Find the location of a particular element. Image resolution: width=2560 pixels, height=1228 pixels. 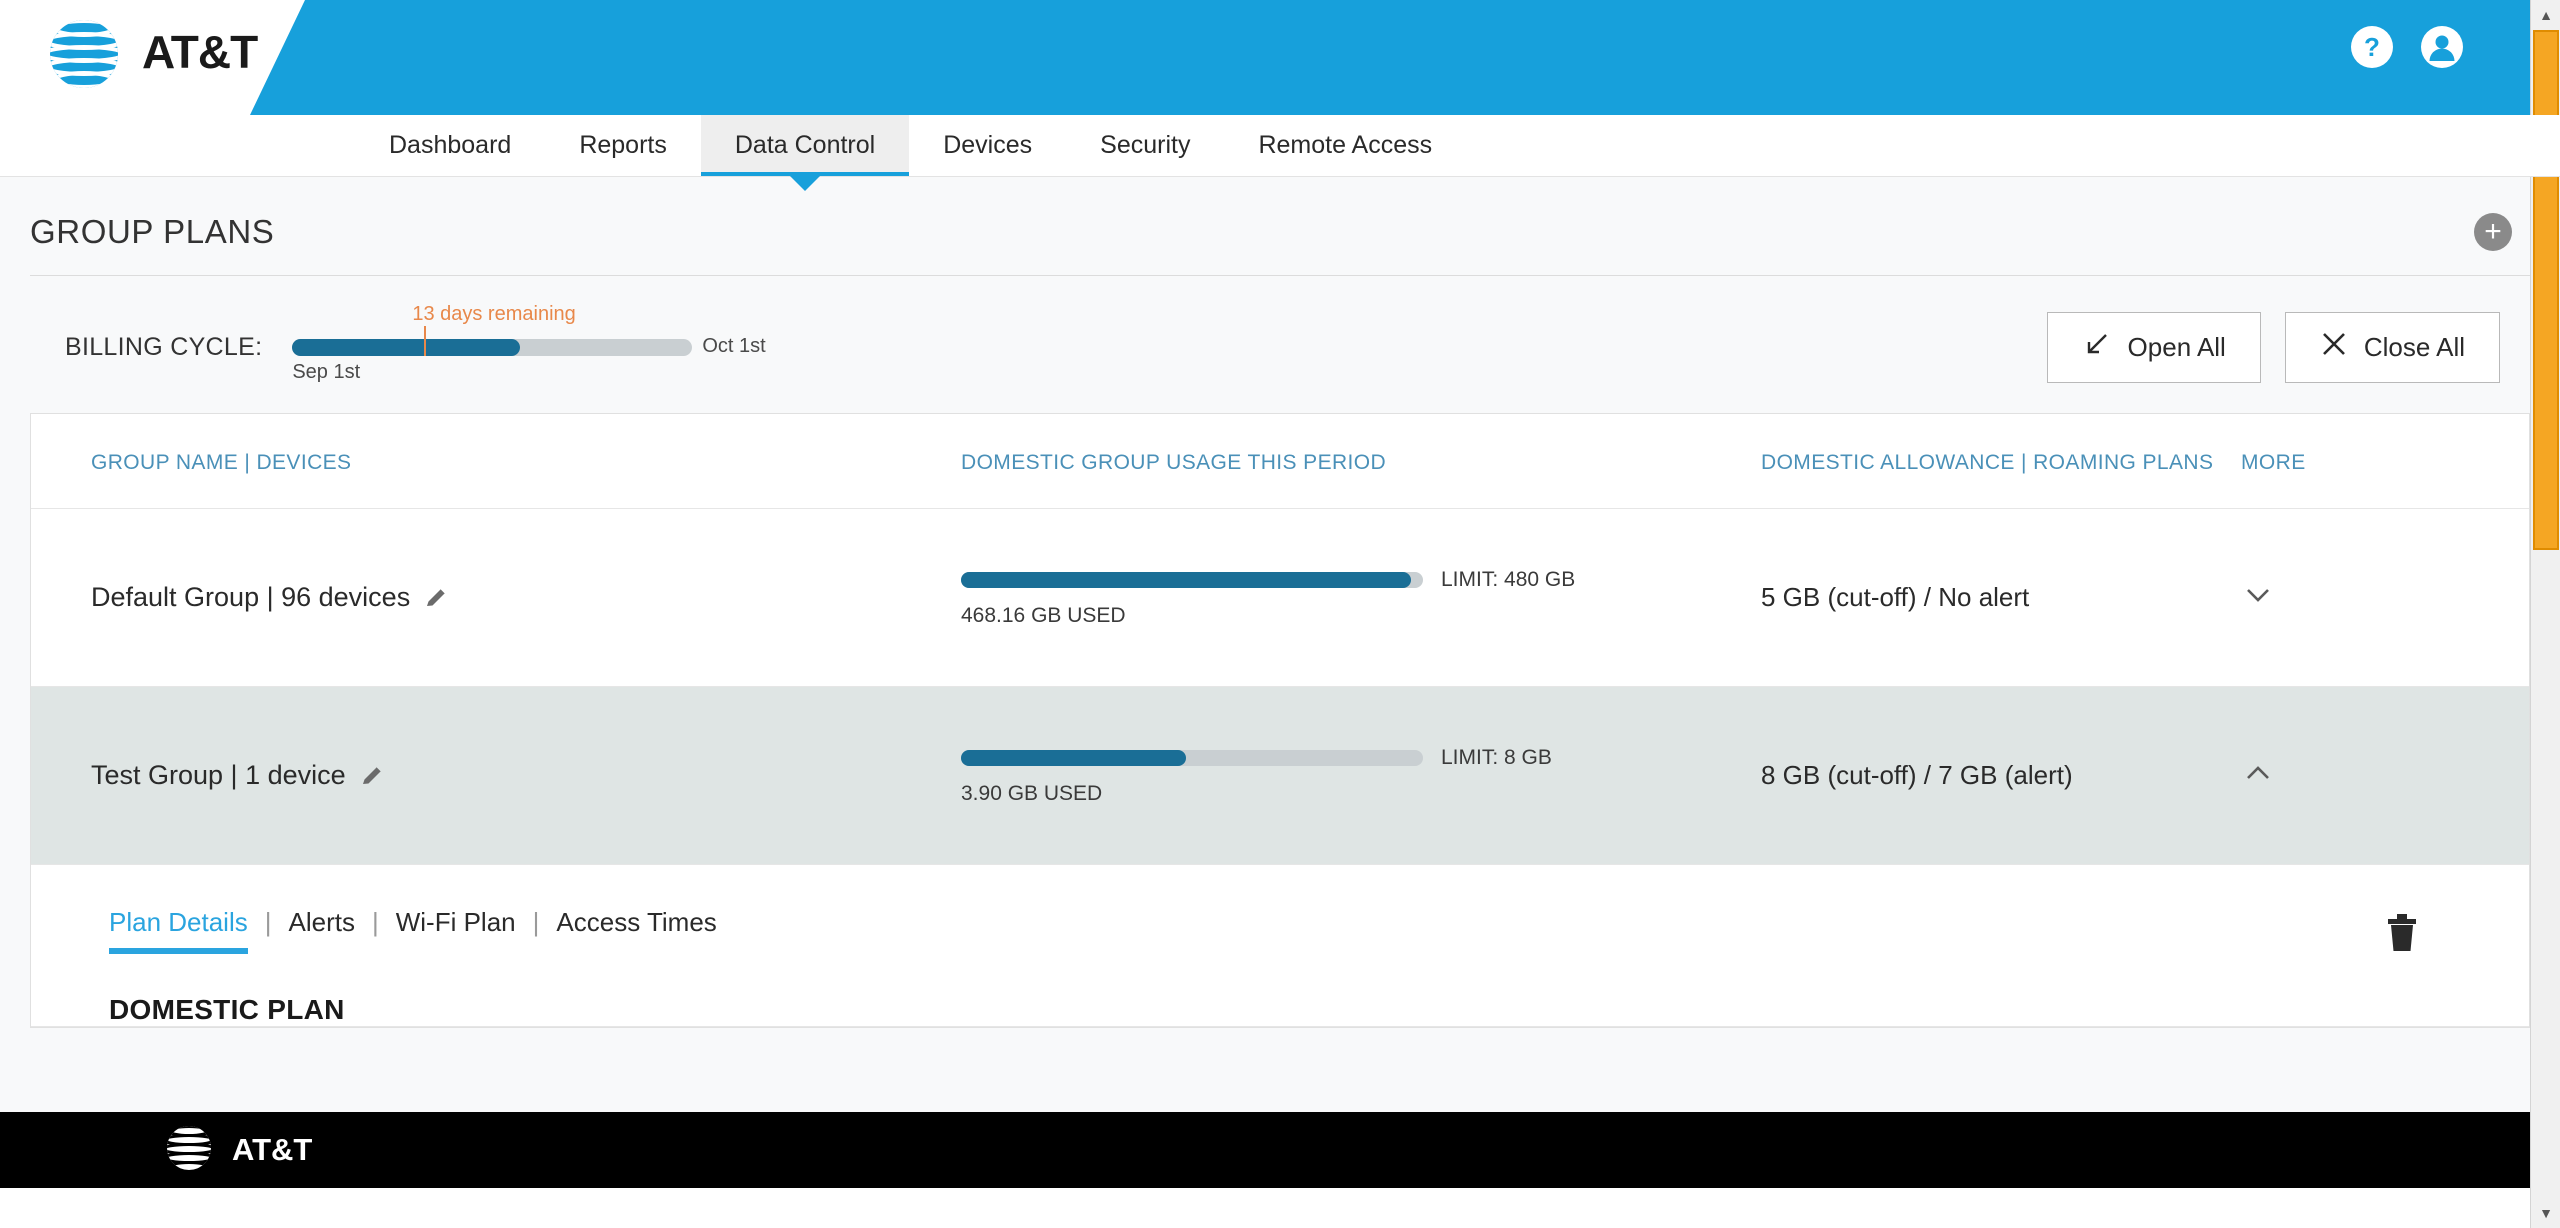

group-name-text: Default Group | 96 devices is located at coordinates (251, 597).